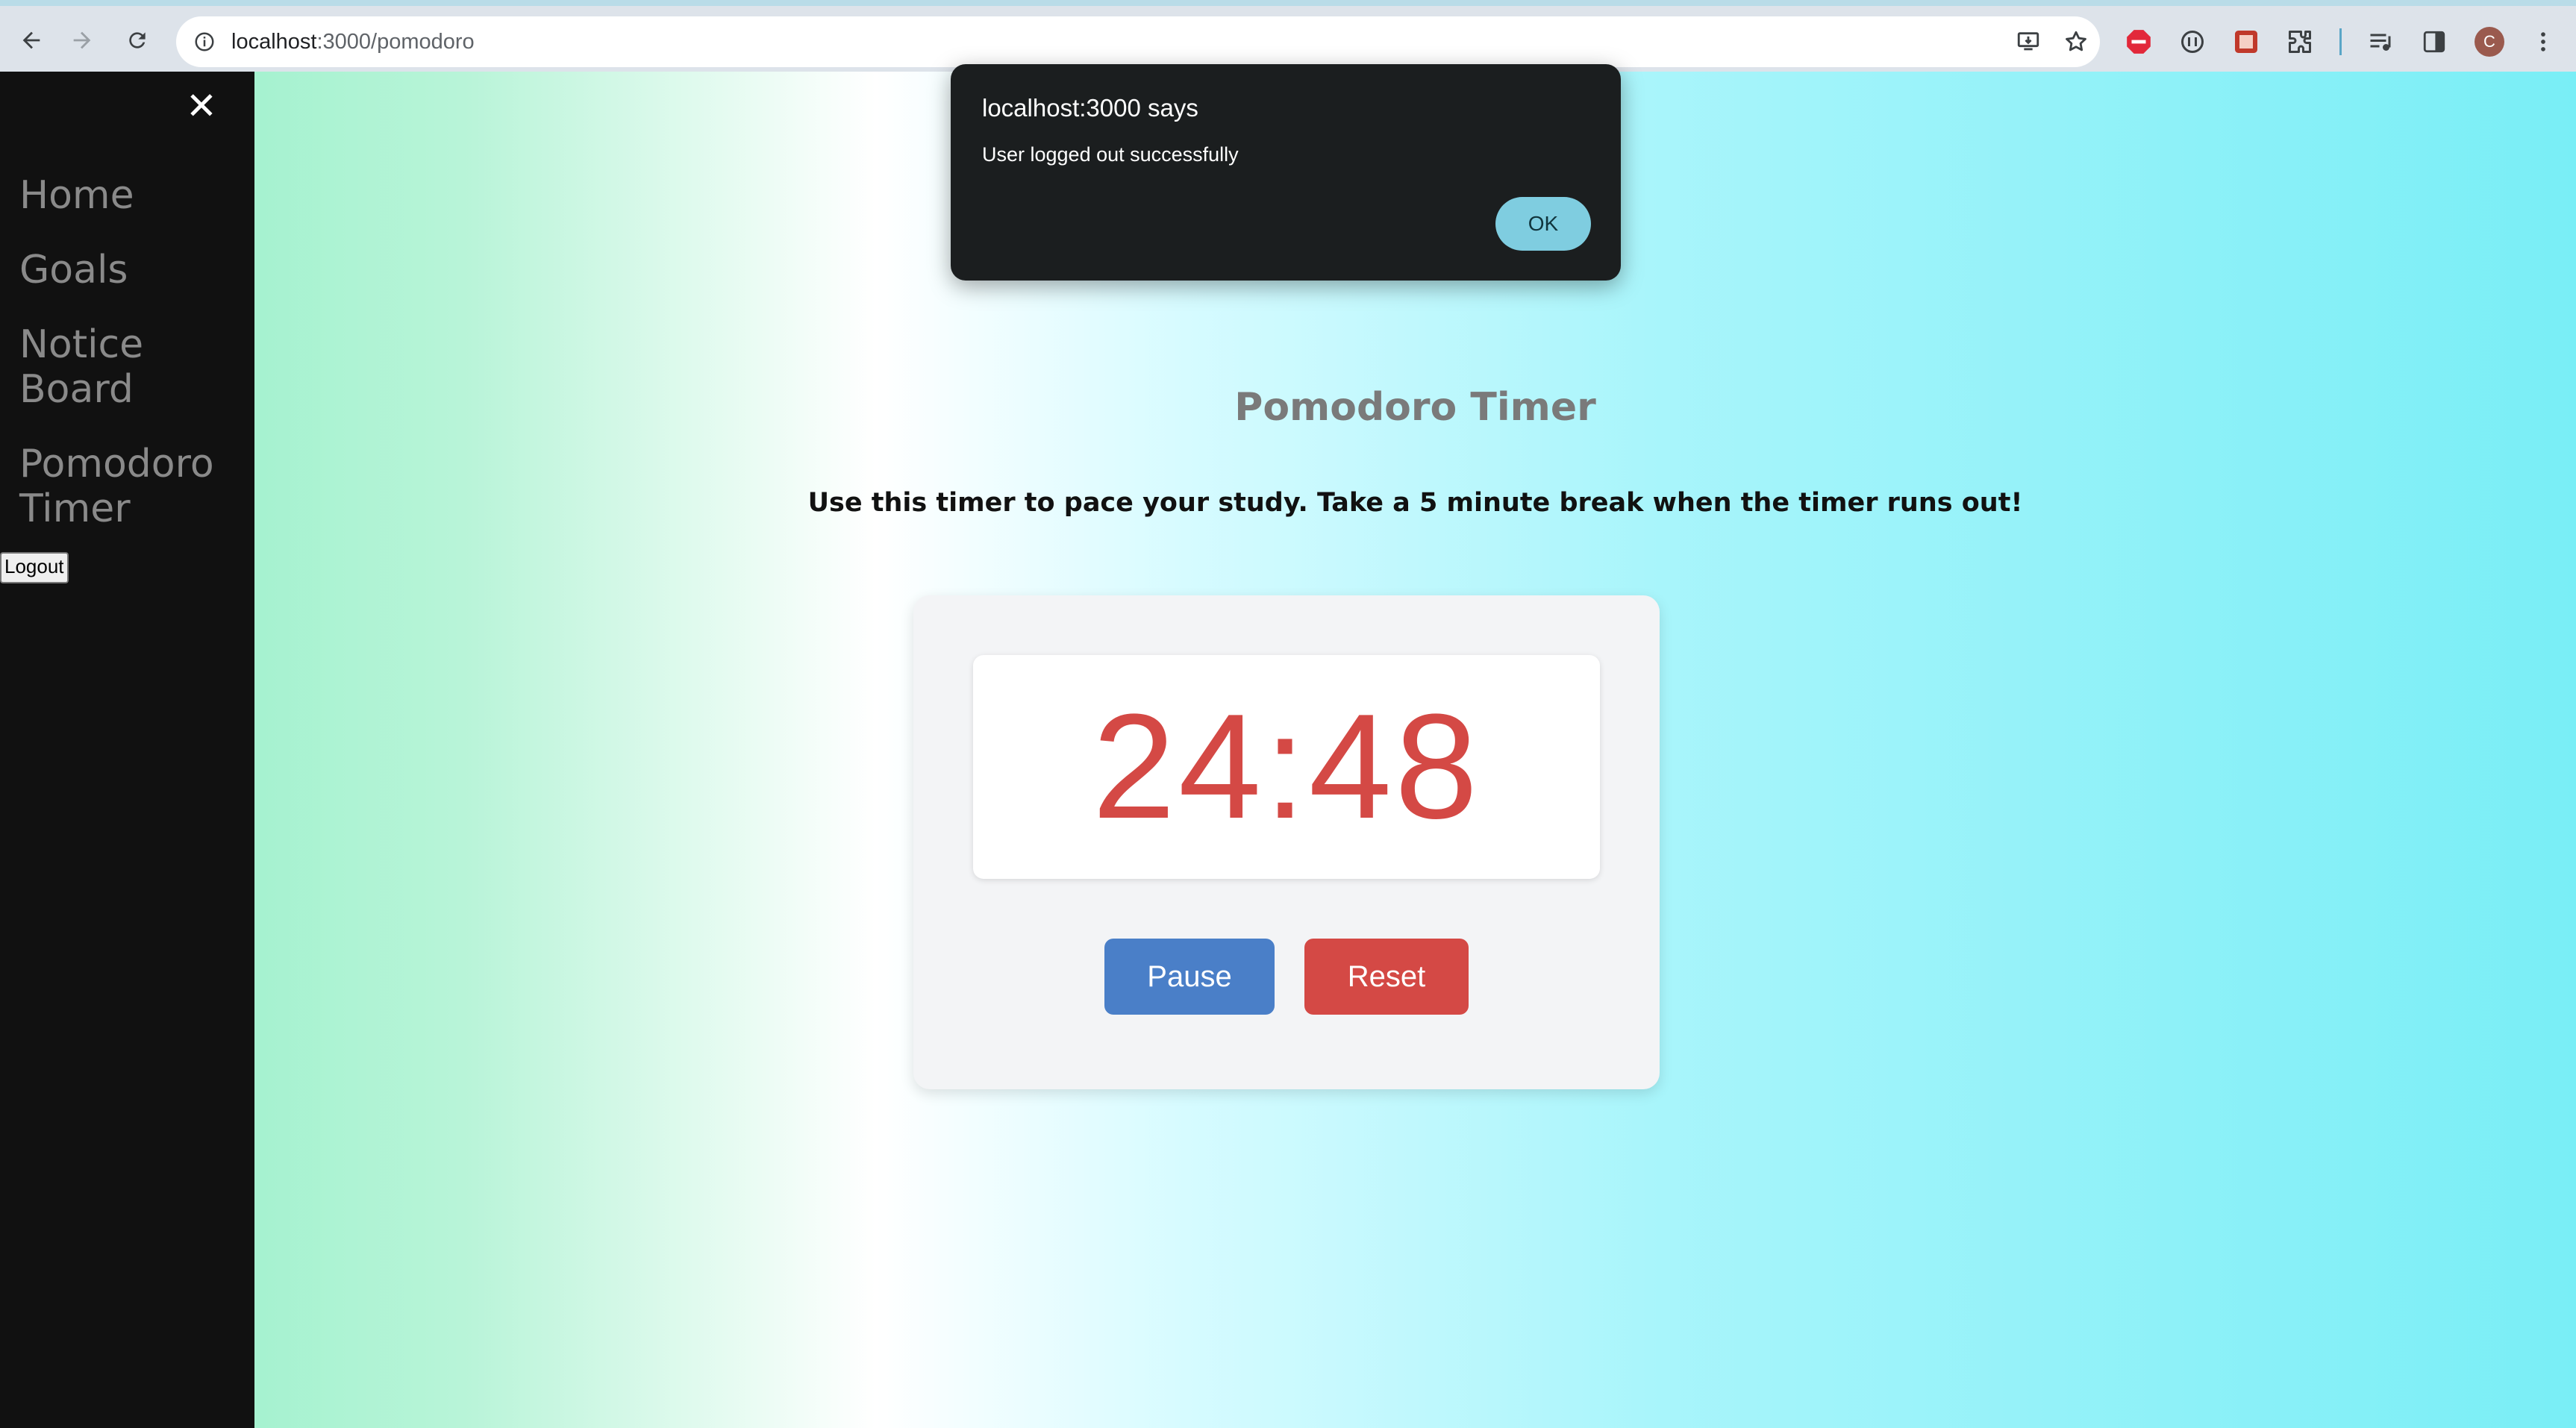 Image resolution: width=2576 pixels, height=1428 pixels. I want to click on reload-icon, so click(137, 40).